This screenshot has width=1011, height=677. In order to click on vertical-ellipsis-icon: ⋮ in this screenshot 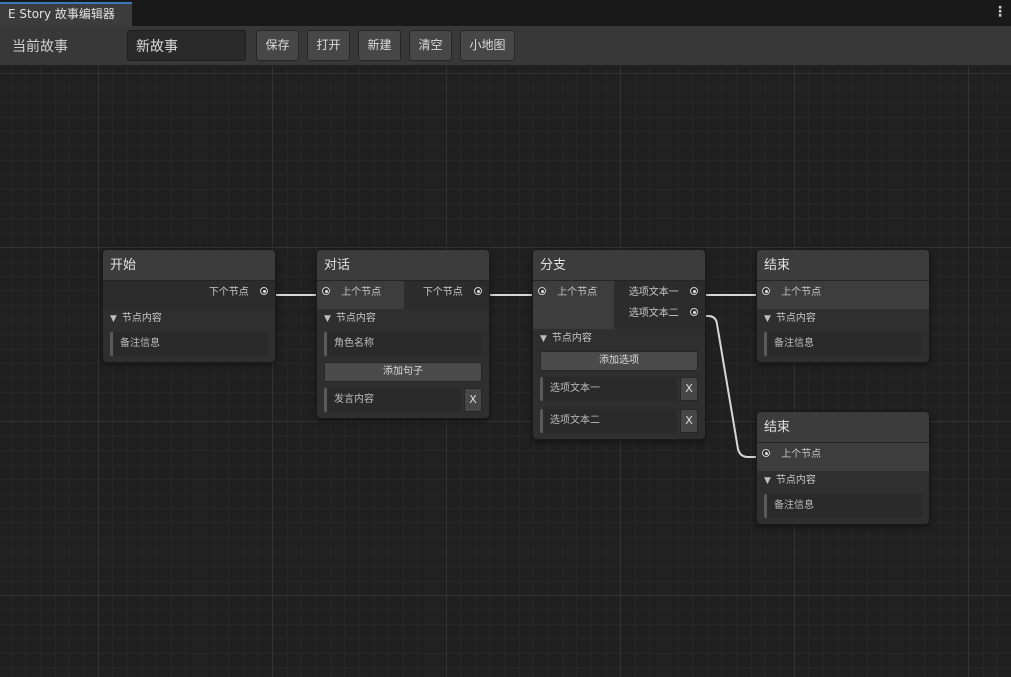, I will do `click(1000, 13)`.